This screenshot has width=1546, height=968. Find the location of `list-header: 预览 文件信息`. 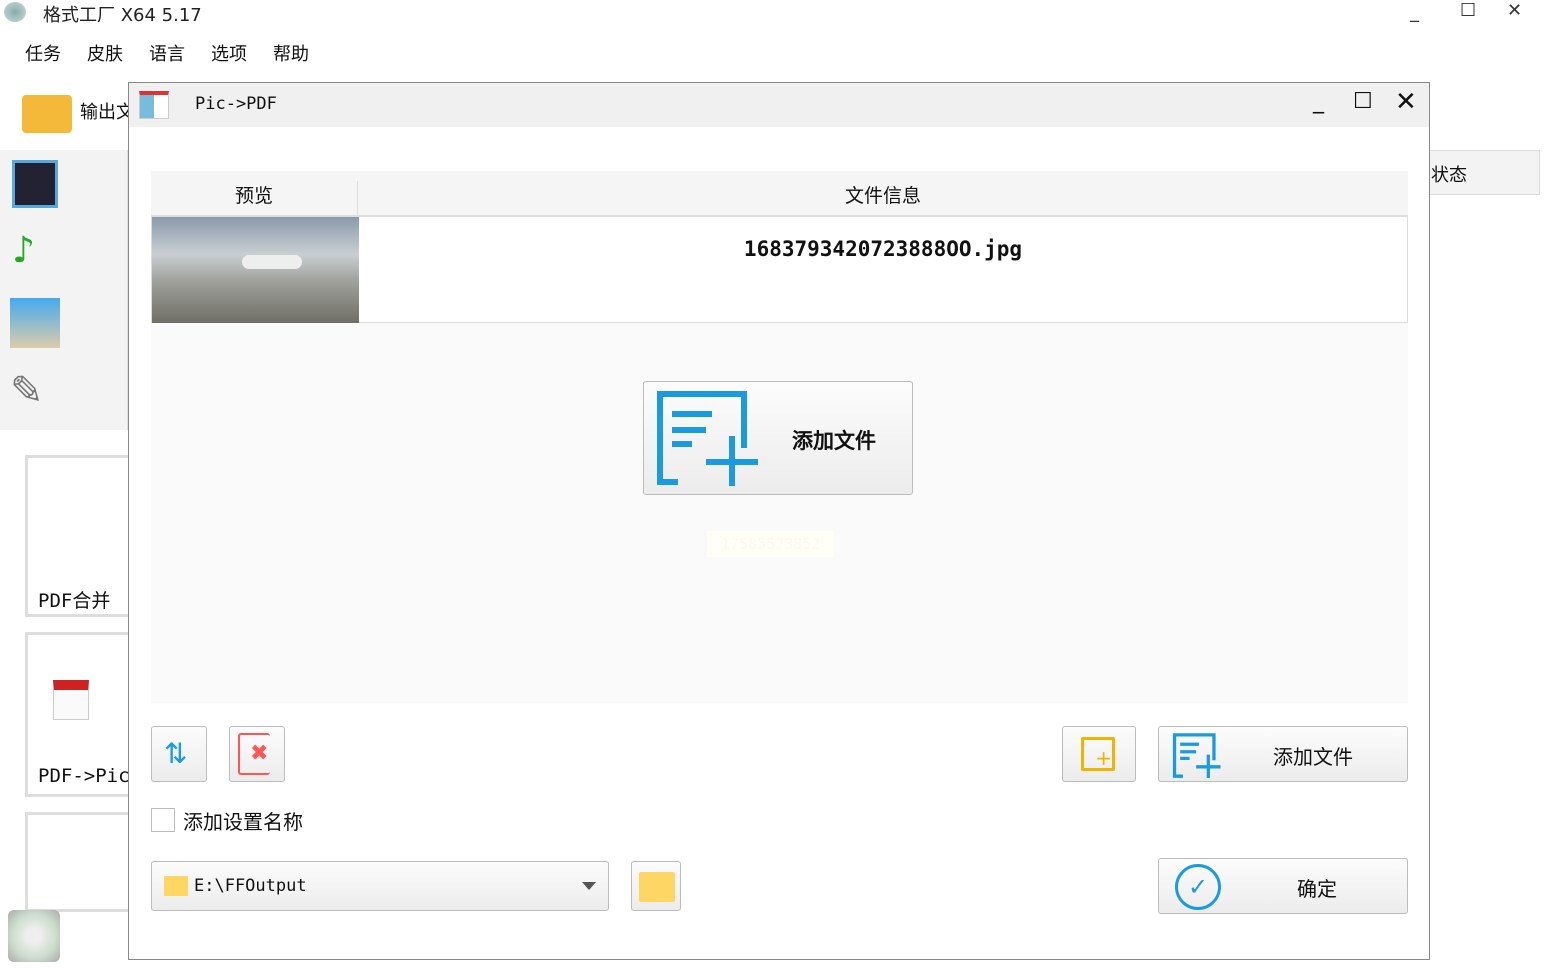

list-header: 预览 文件信息 is located at coordinates (779, 193).